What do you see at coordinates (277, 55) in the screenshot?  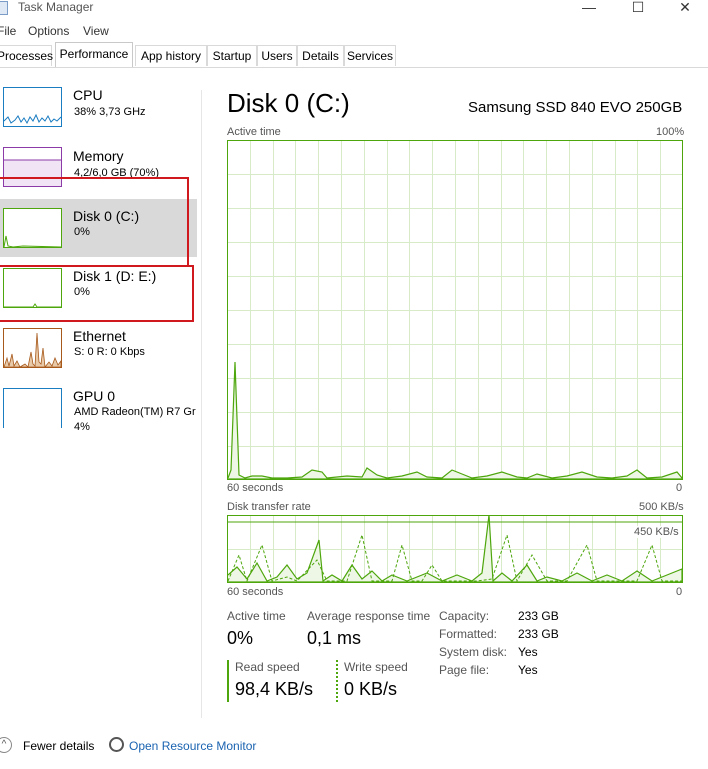 I see `tab-users: Users` at bounding box center [277, 55].